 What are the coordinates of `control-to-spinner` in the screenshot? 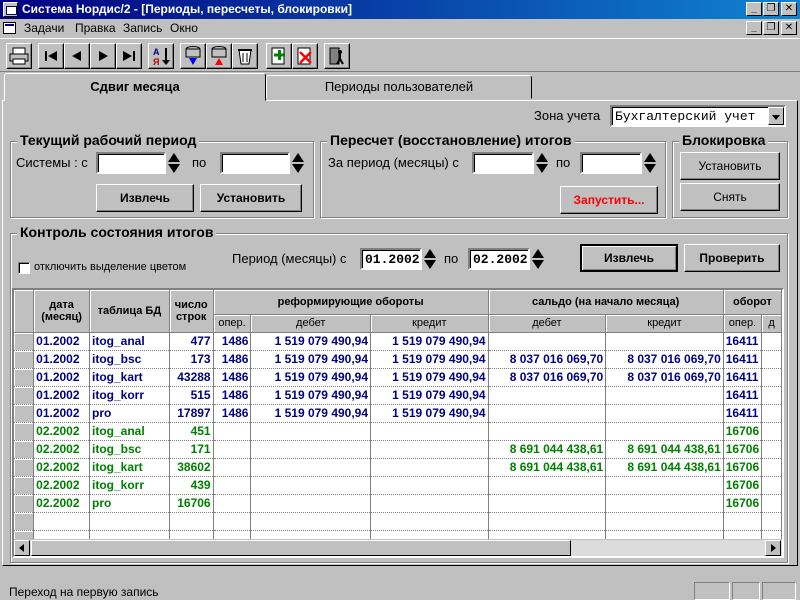 It's located at (537, 259).